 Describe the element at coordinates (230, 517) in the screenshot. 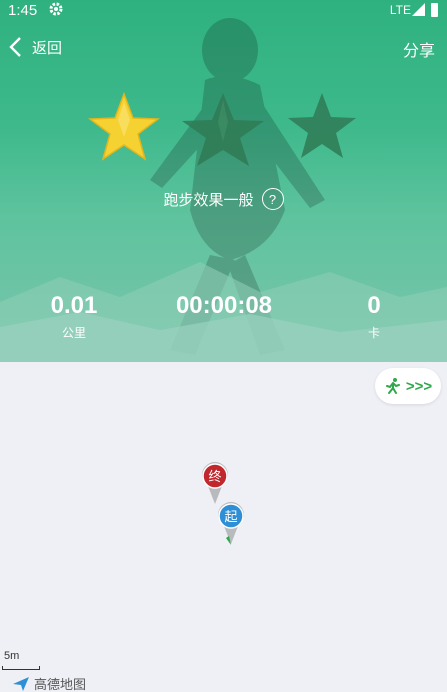

I see `start-marker-label: 起` at that location.